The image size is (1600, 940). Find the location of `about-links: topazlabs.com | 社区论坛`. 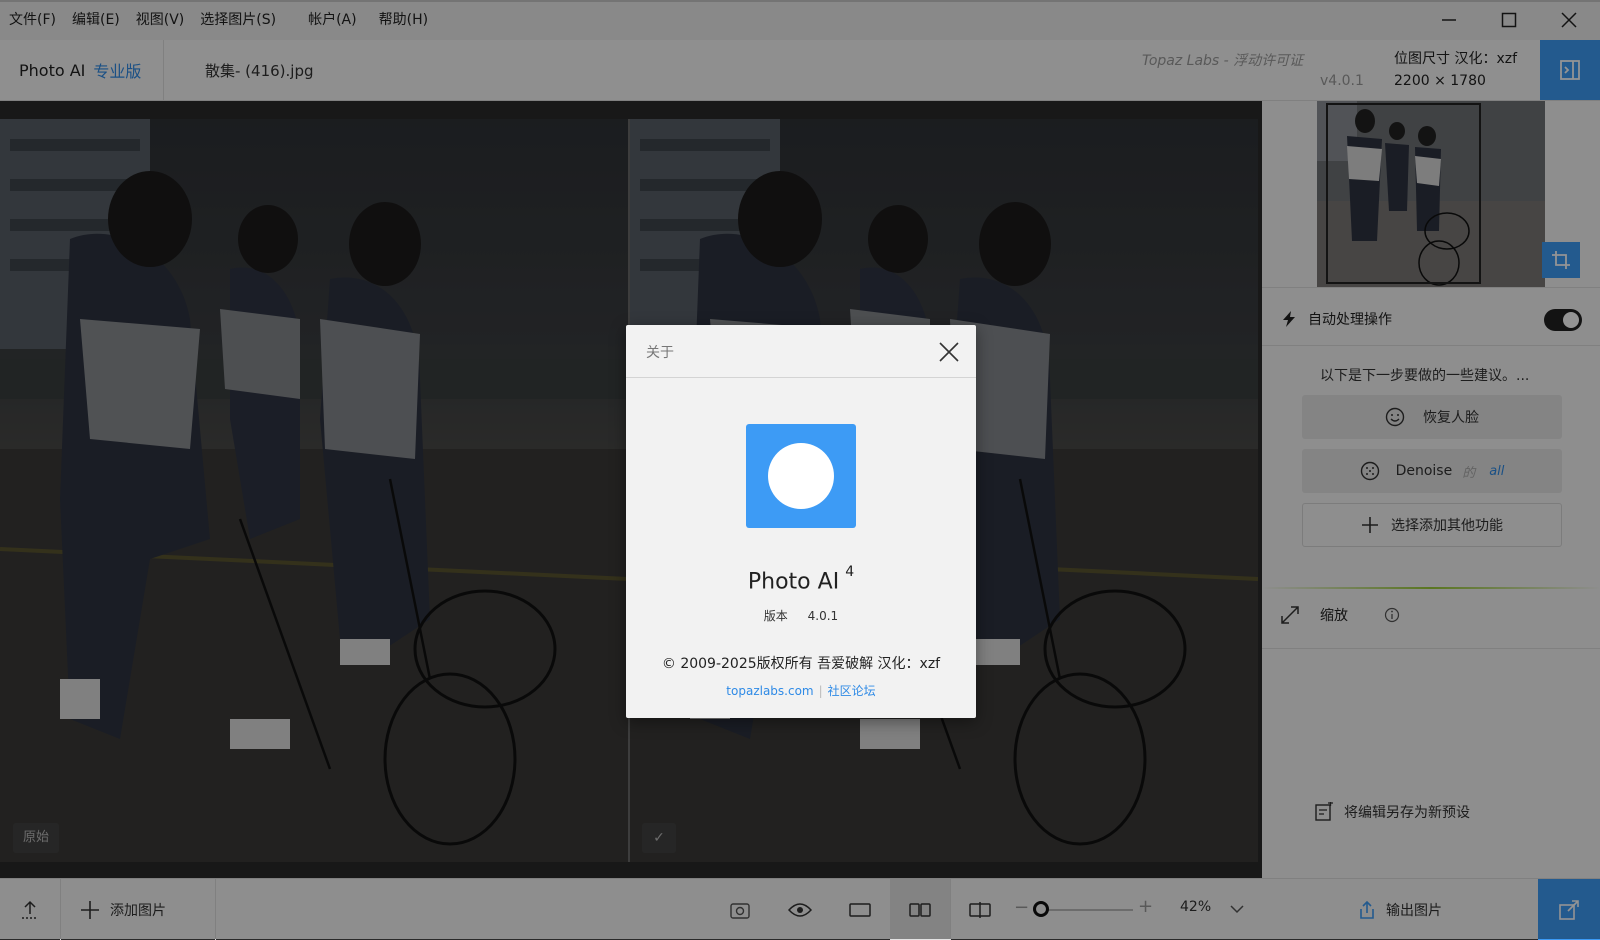

about-links: topazlabs.com | 社区论坛 is located at coordinates (801, 690).